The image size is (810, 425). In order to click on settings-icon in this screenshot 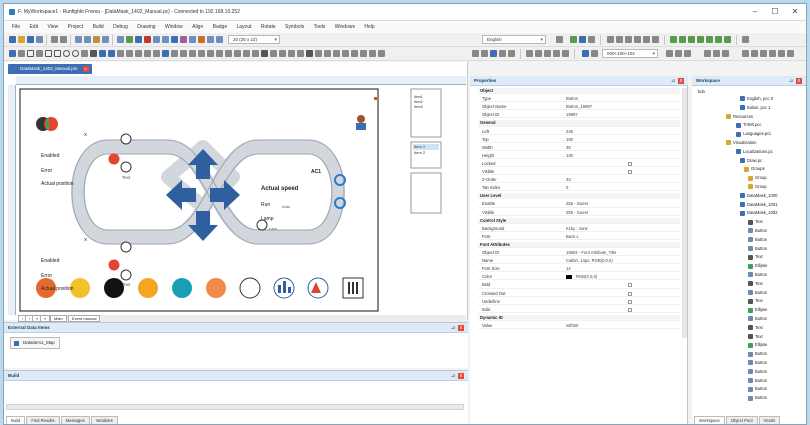, I will do `click(219, 39)`.